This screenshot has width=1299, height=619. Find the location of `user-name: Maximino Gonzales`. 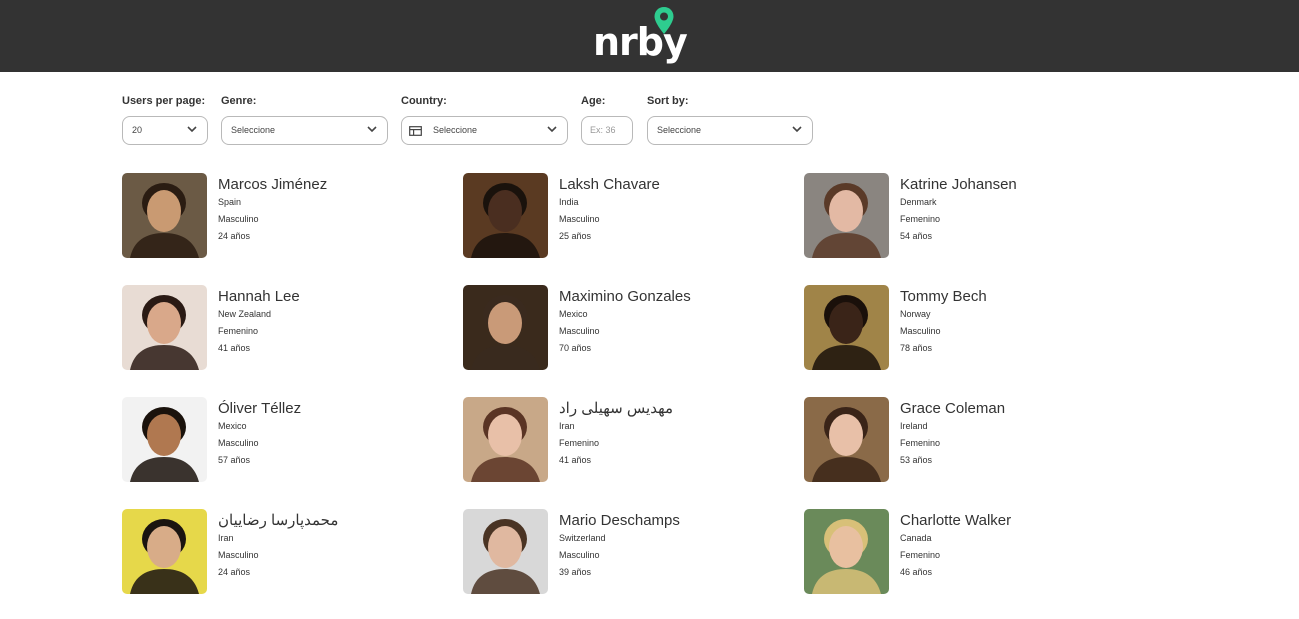

user-name: Maximino Gonzales is located at coordinates (625, 297).